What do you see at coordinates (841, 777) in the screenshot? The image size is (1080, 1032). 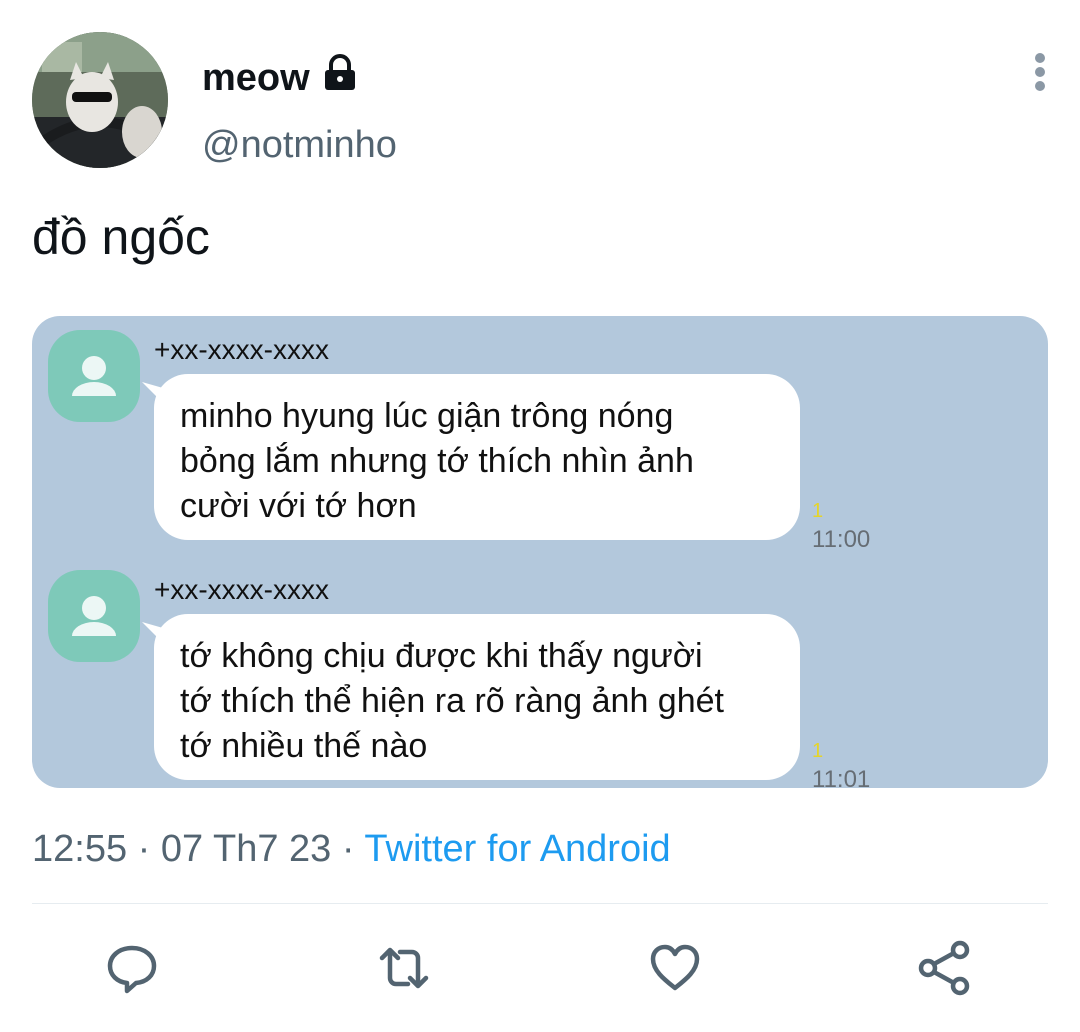 I see `message-time: 11:01` at bounding box center [841, 777].